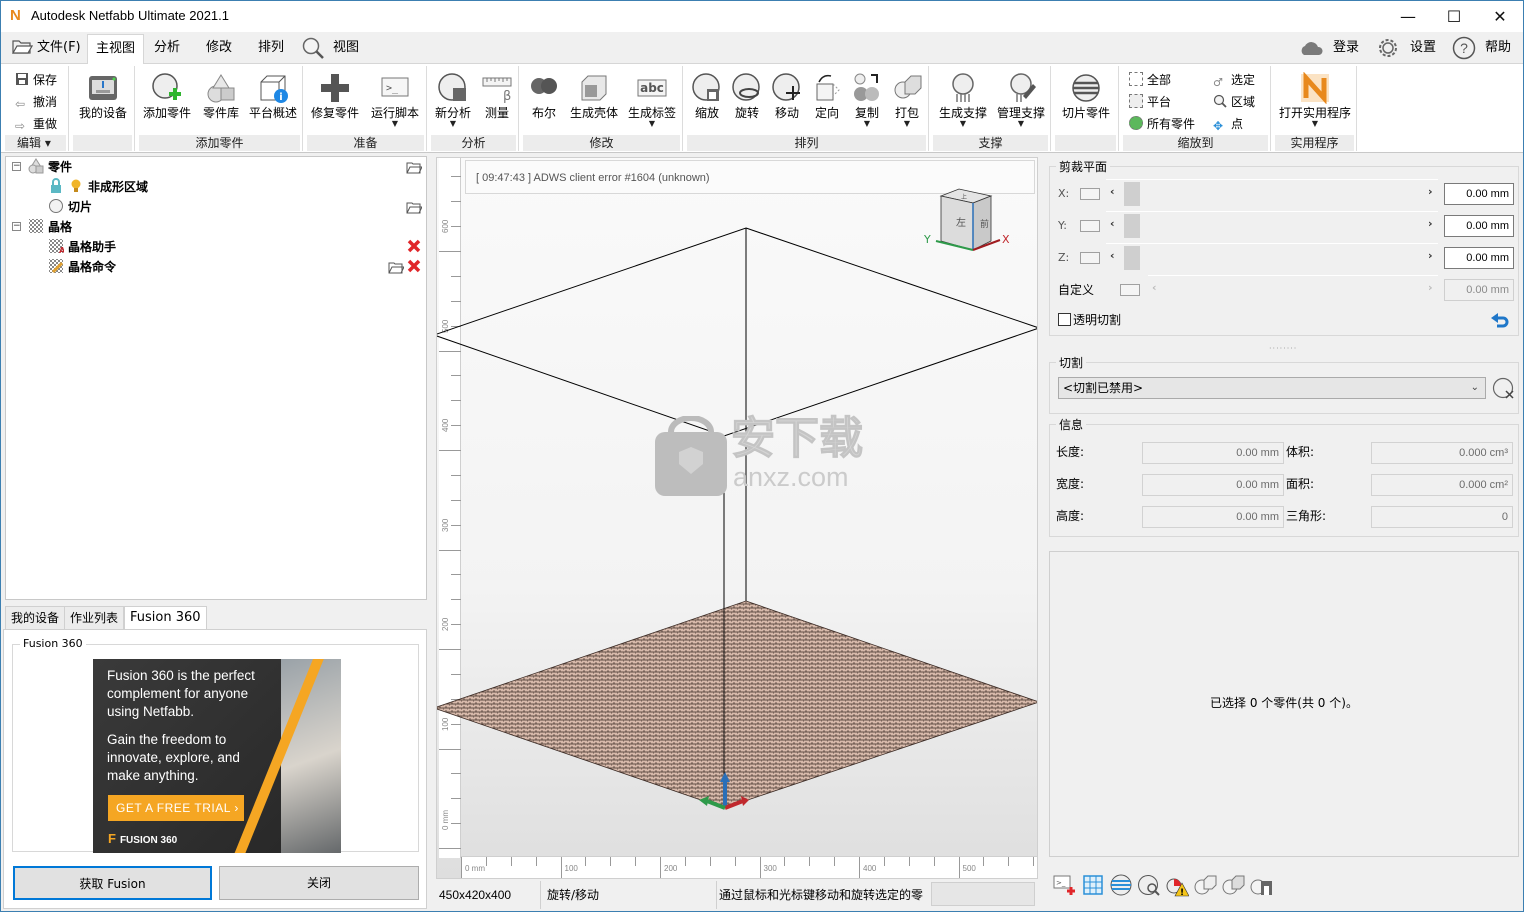 This screenshot has width=1524, height=912. I want to click on lightbulb-icon, so click(76, 186).